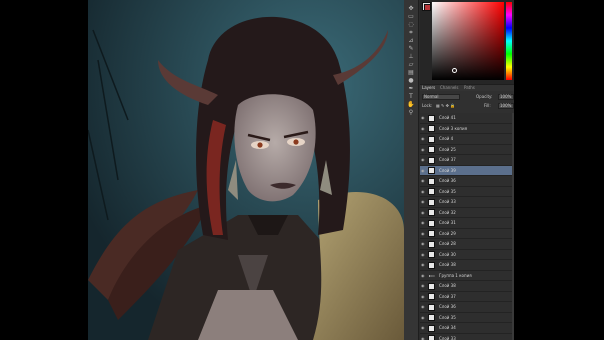  I want to click on layer-name: Слой 3 копия, so click(453, 128).